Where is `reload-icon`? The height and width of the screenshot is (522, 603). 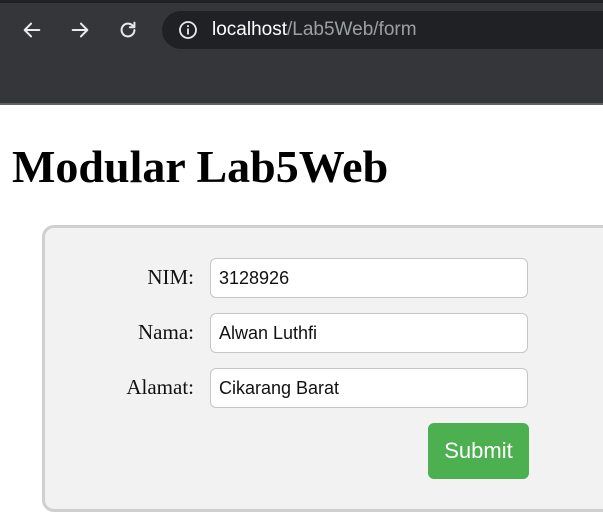 reload-icon is located at coordinates (128, 29).